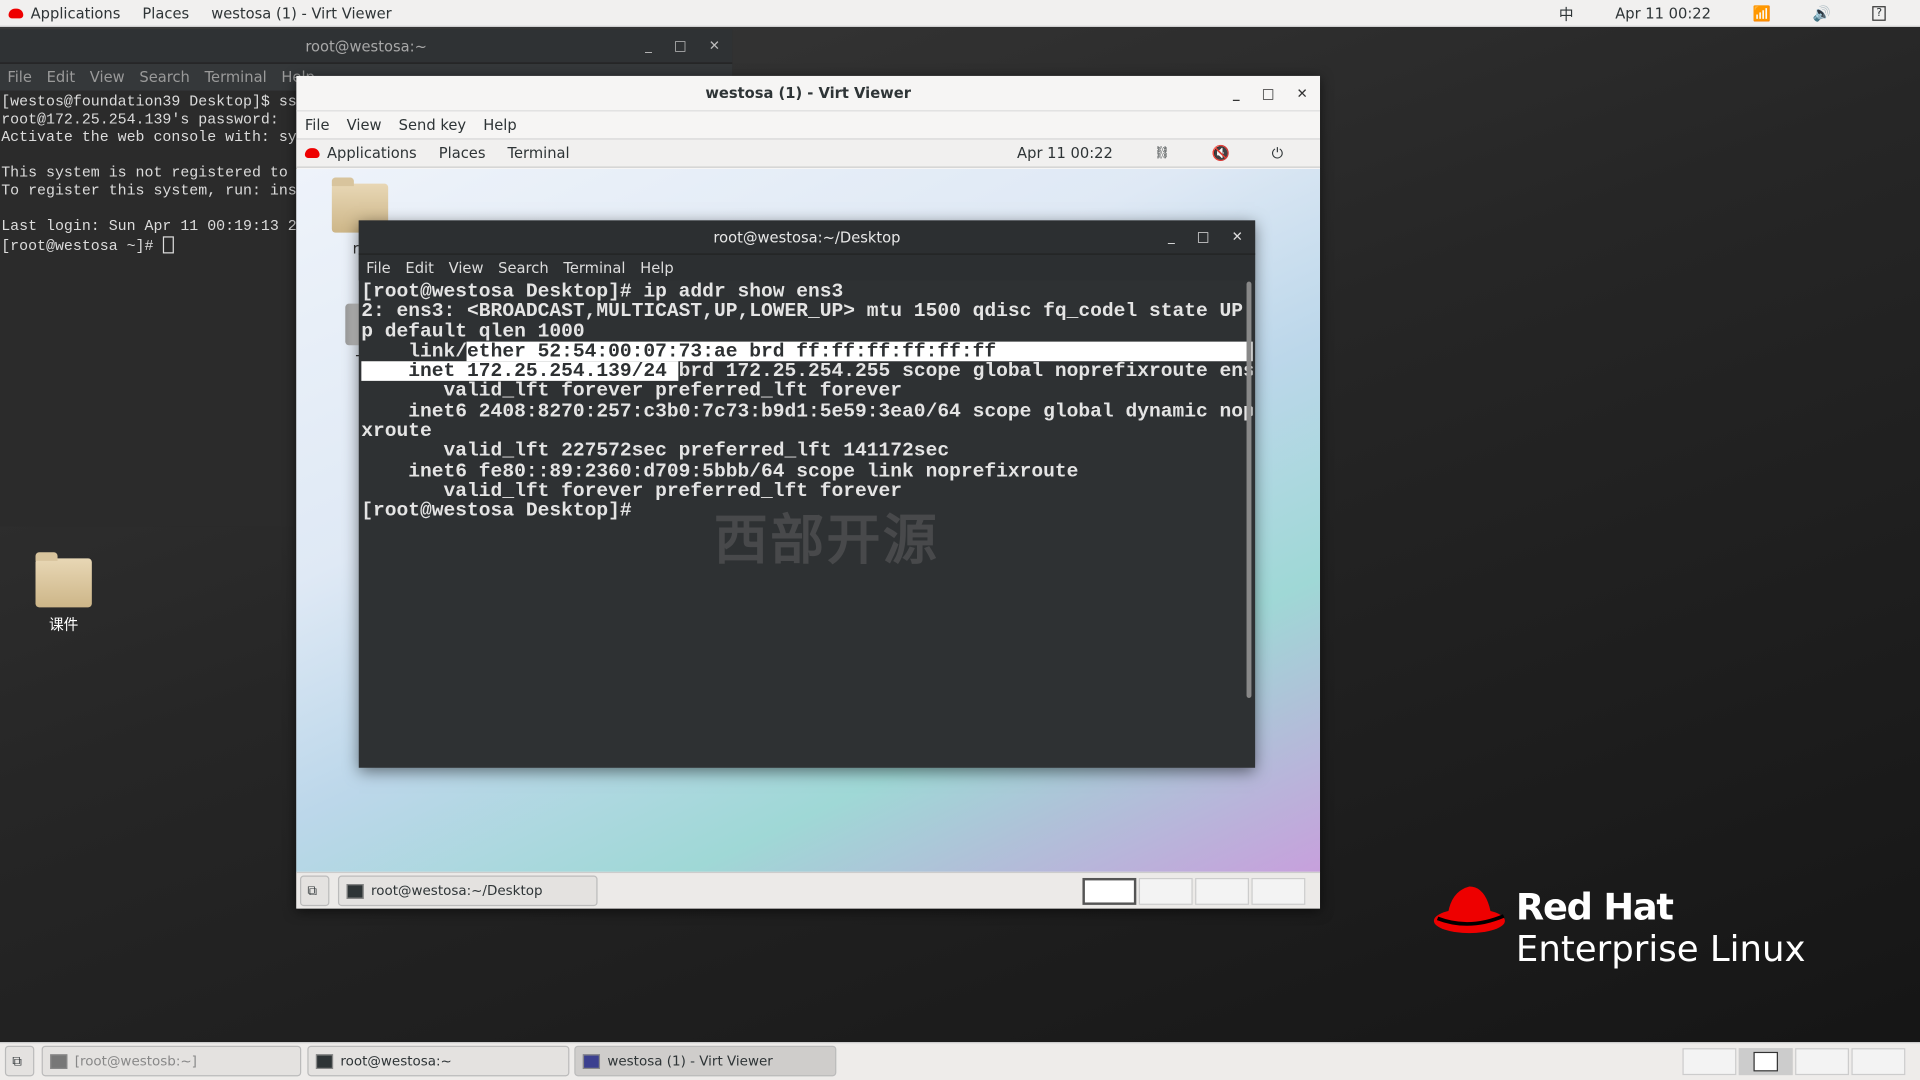  Describe the element at coordinates (1566, 13) in the screenshot. I see `input-method-indicator: 中` at that location.